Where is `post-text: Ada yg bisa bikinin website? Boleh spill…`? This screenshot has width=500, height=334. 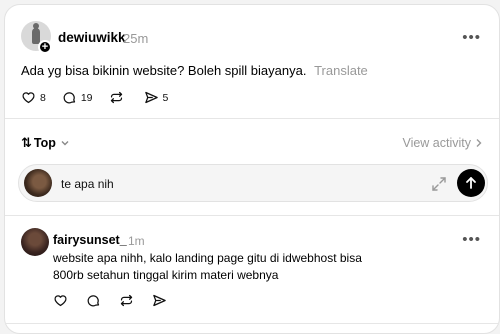 post-text: Ada yg bisa bikinin website? Boleh spill… is located at coordinates (194, 70).